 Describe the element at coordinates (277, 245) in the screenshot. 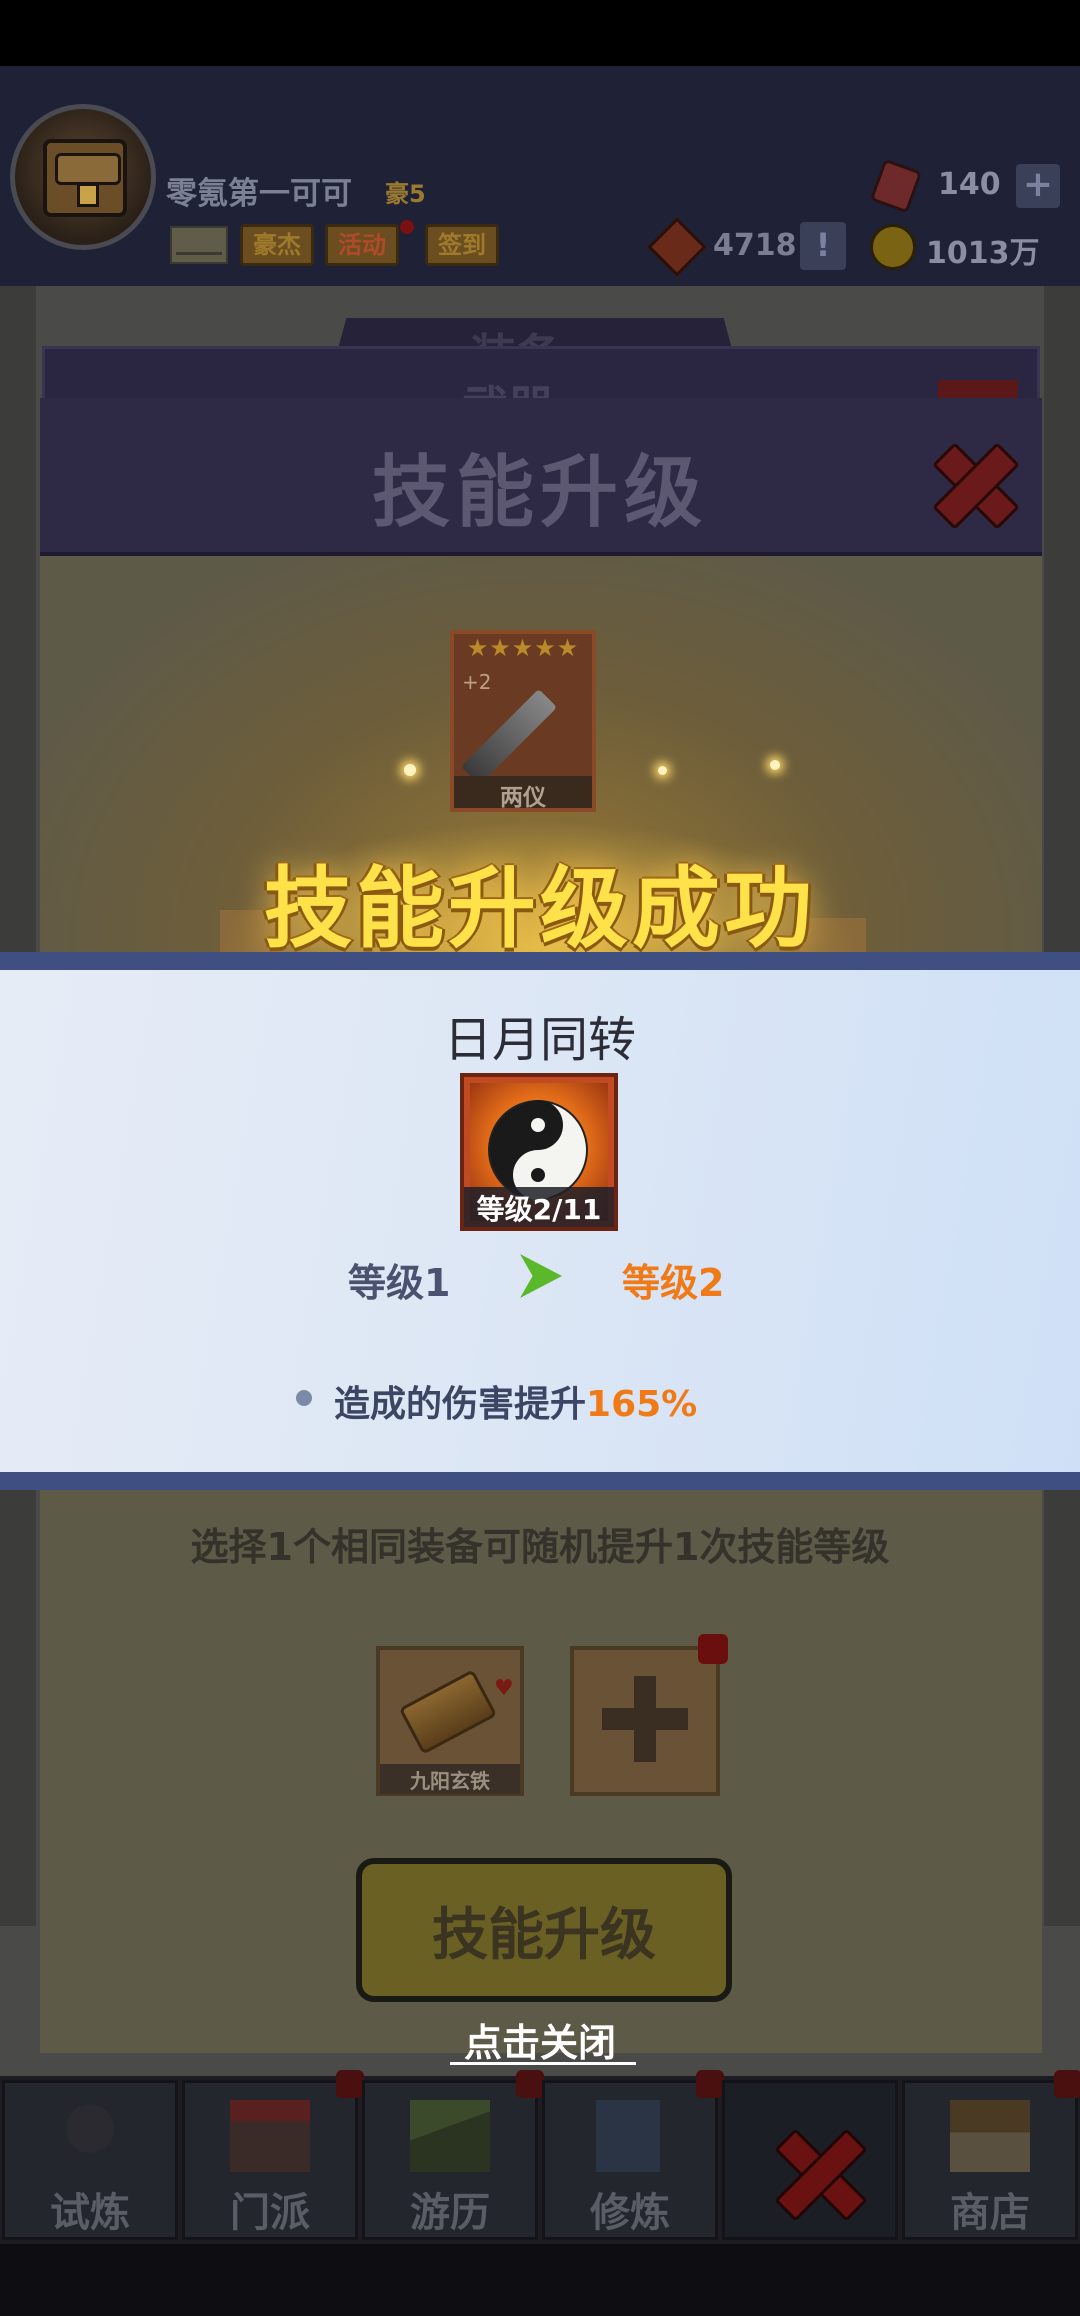

I see `haojie-button: 豪杰` at that location.